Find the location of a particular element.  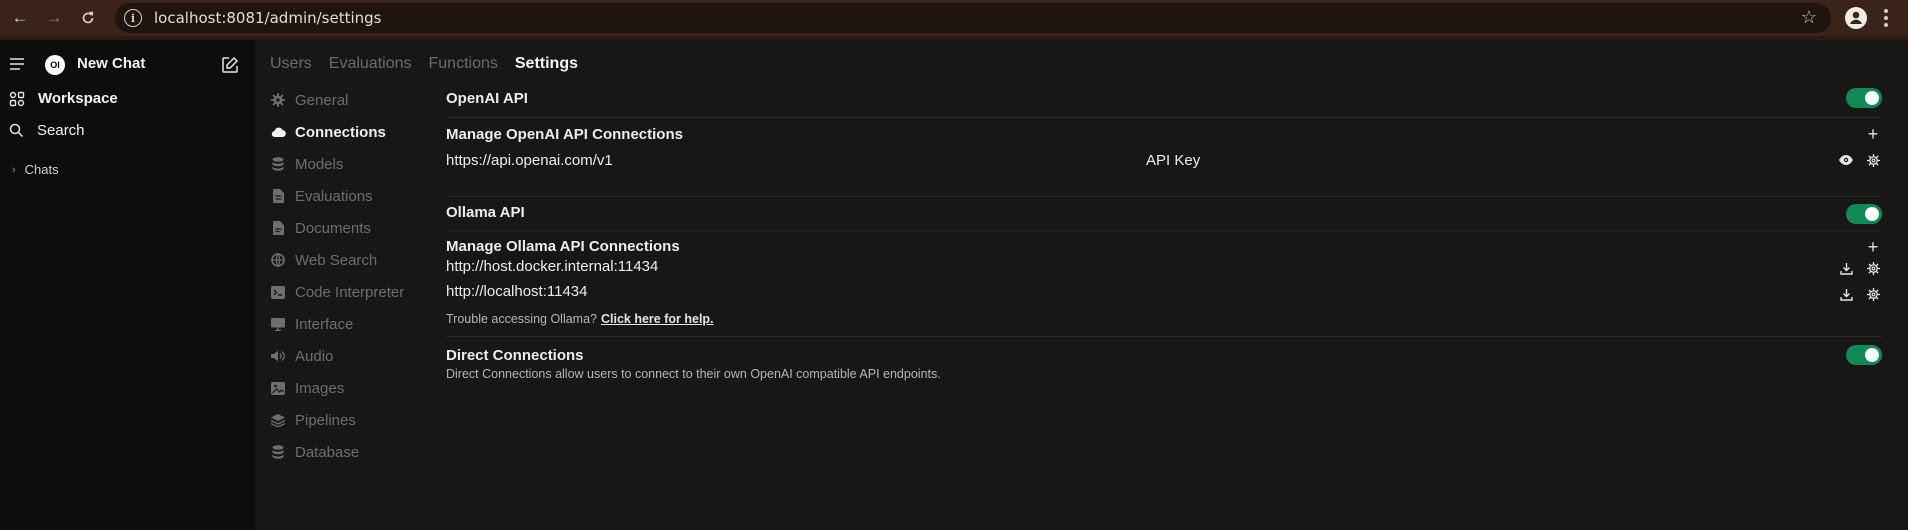

tab-evaluations: Evaluations is located at coordinates (370, 64).